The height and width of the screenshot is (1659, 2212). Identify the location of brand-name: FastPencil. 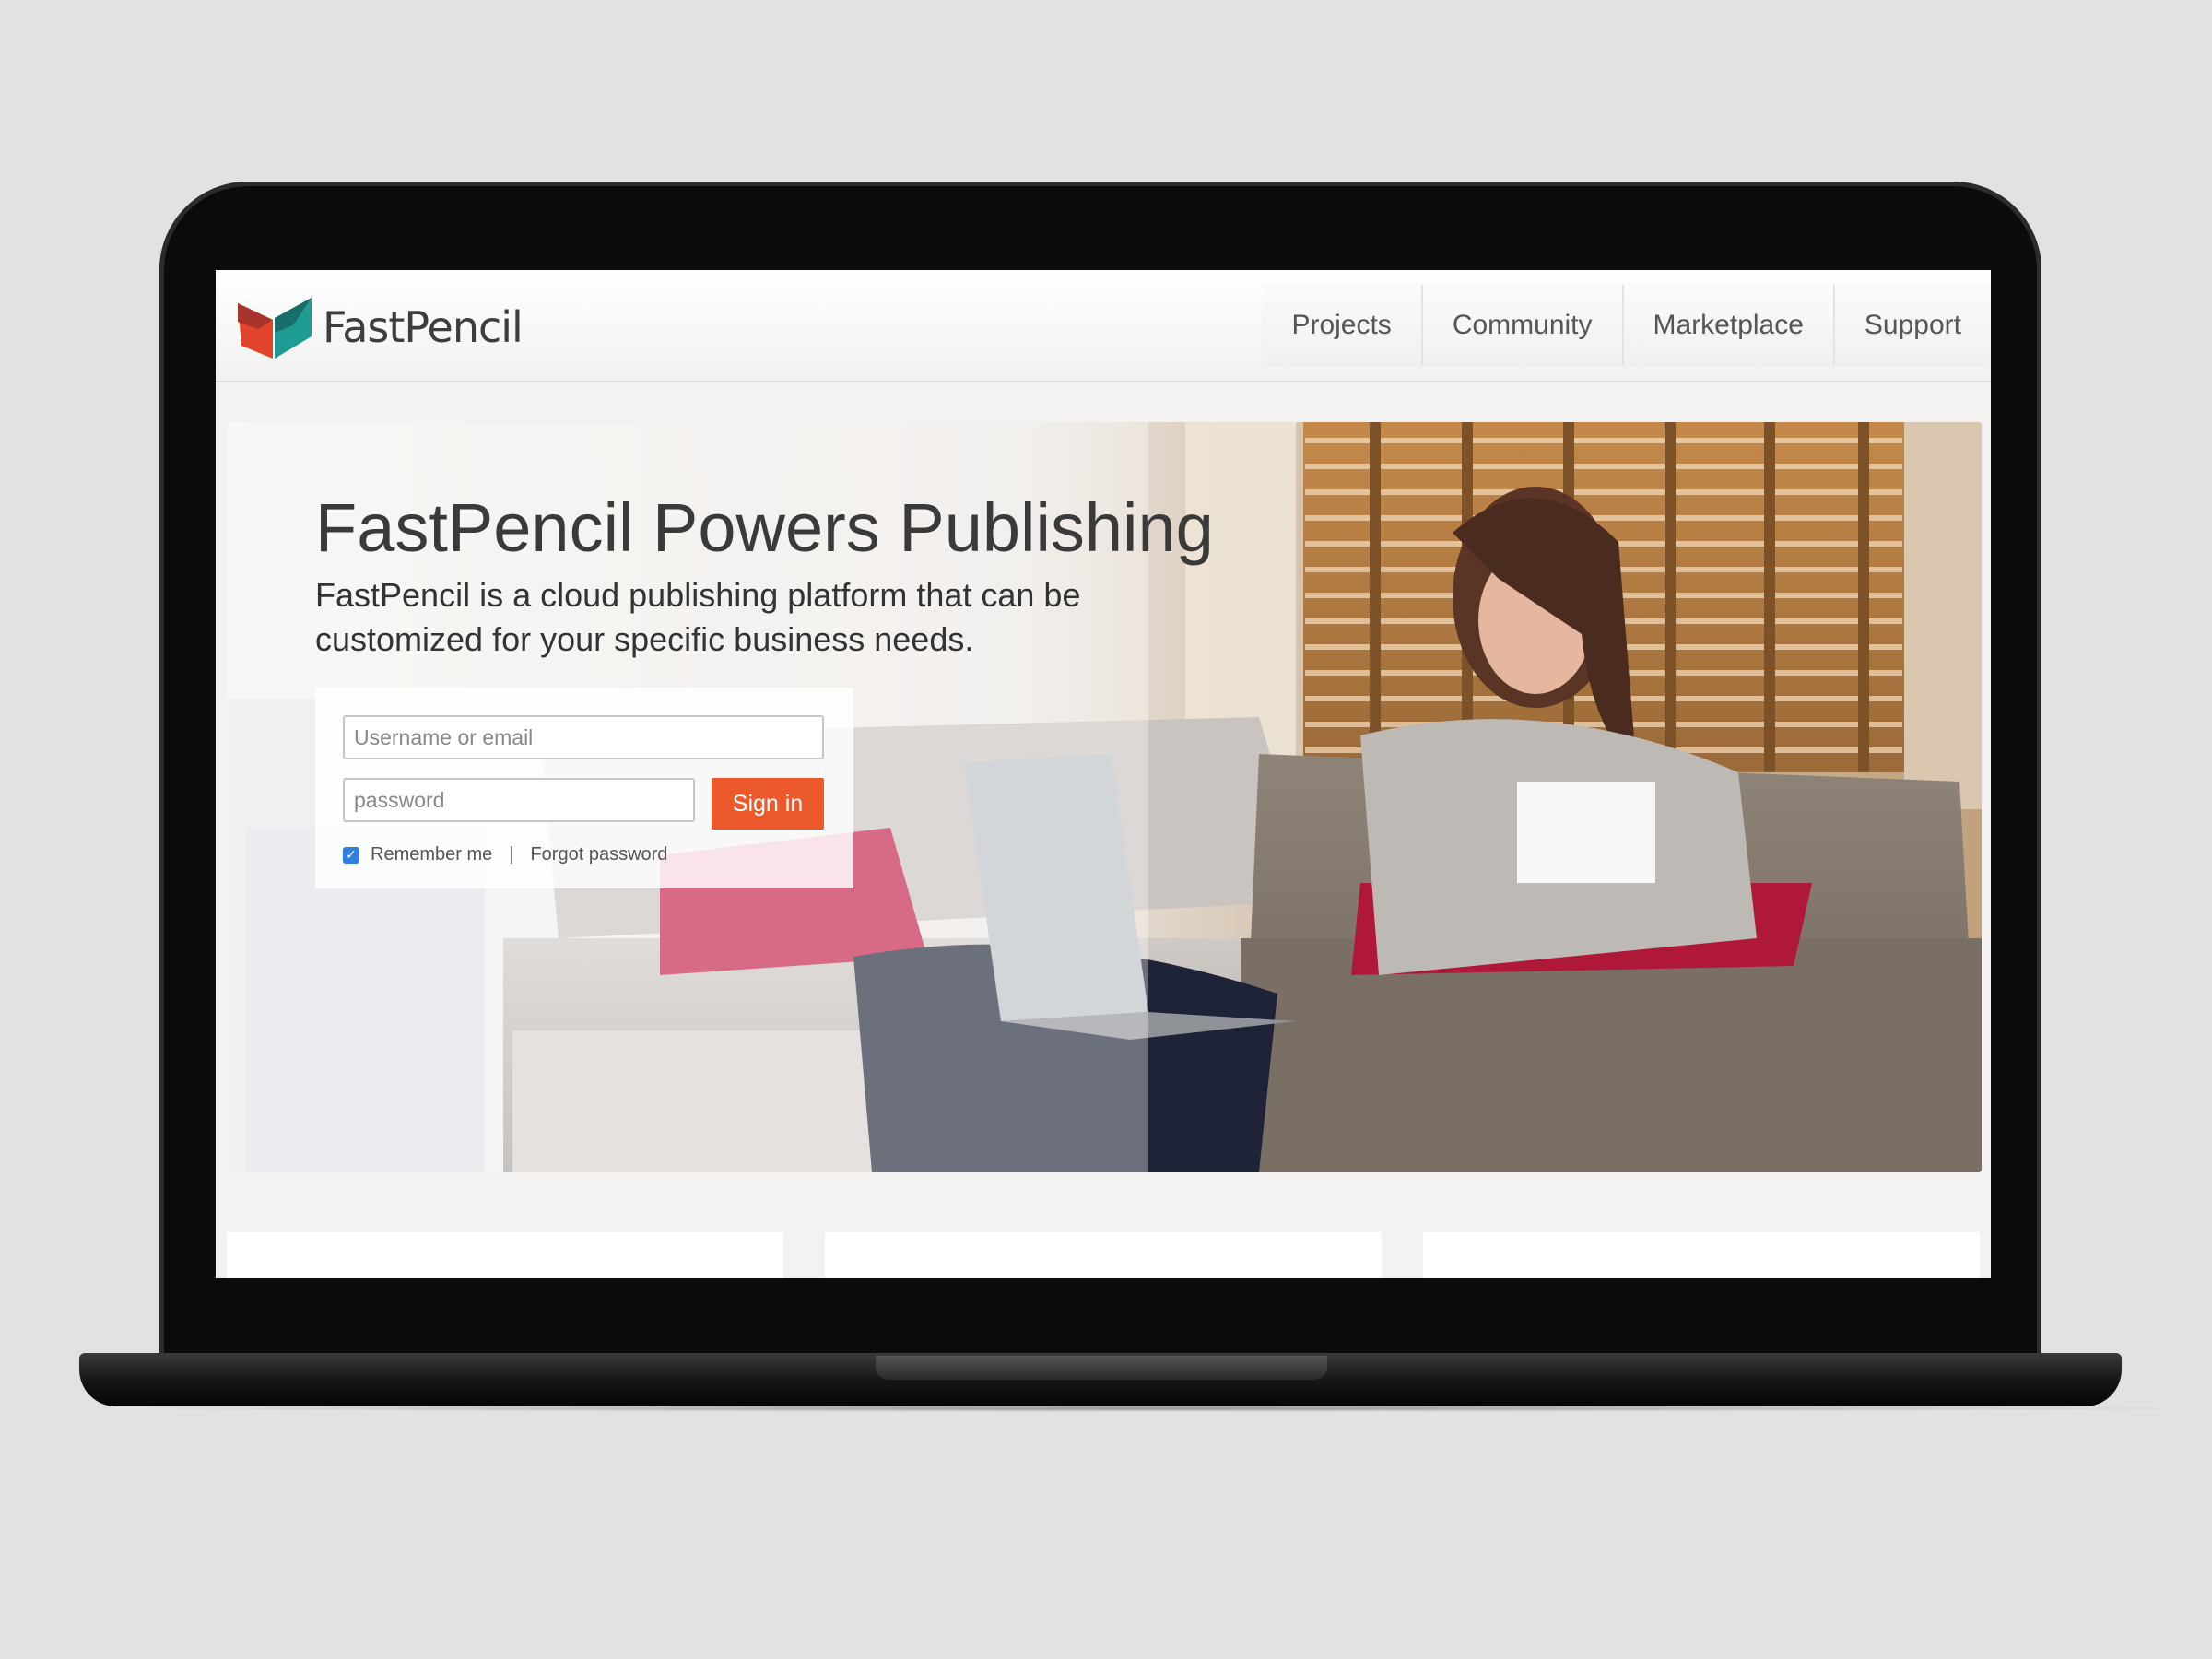
(423, 327).